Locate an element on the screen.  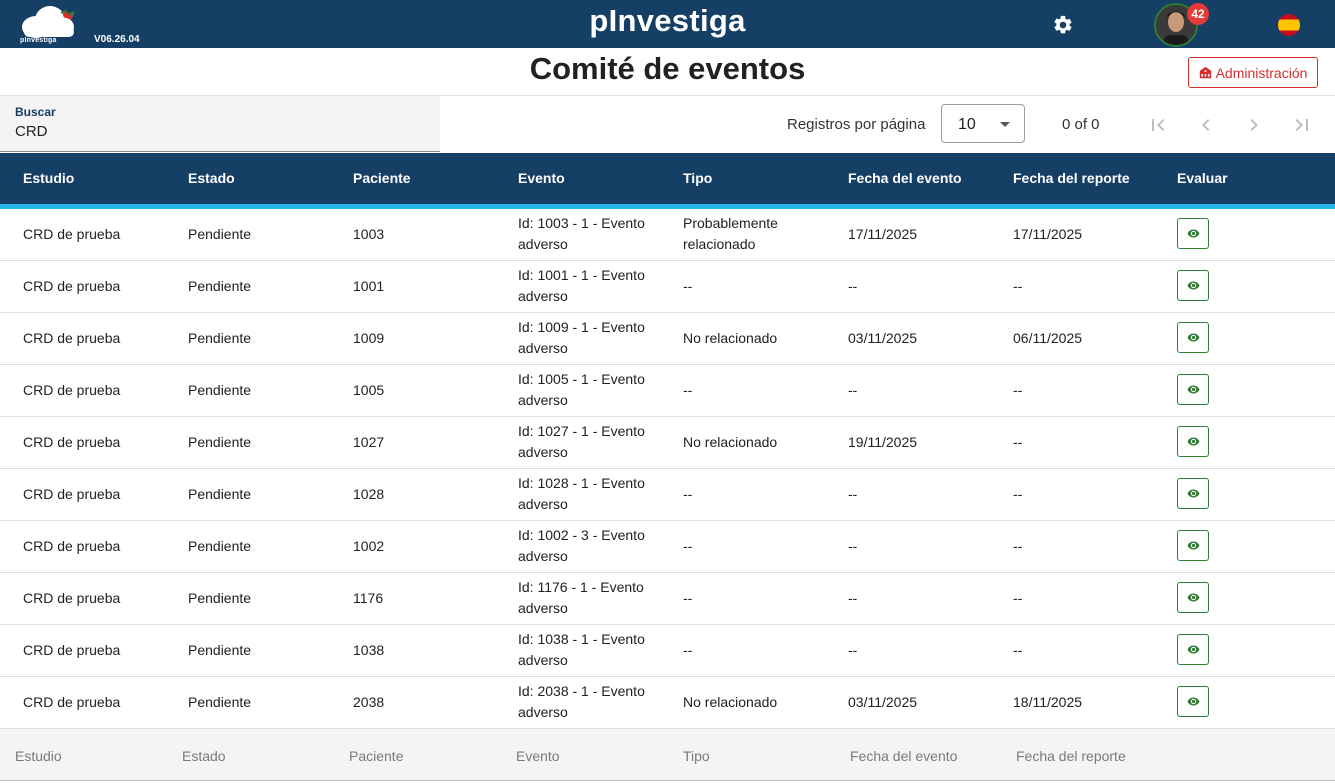
notification-badge: 42 is located at coordinates (1198, 14).